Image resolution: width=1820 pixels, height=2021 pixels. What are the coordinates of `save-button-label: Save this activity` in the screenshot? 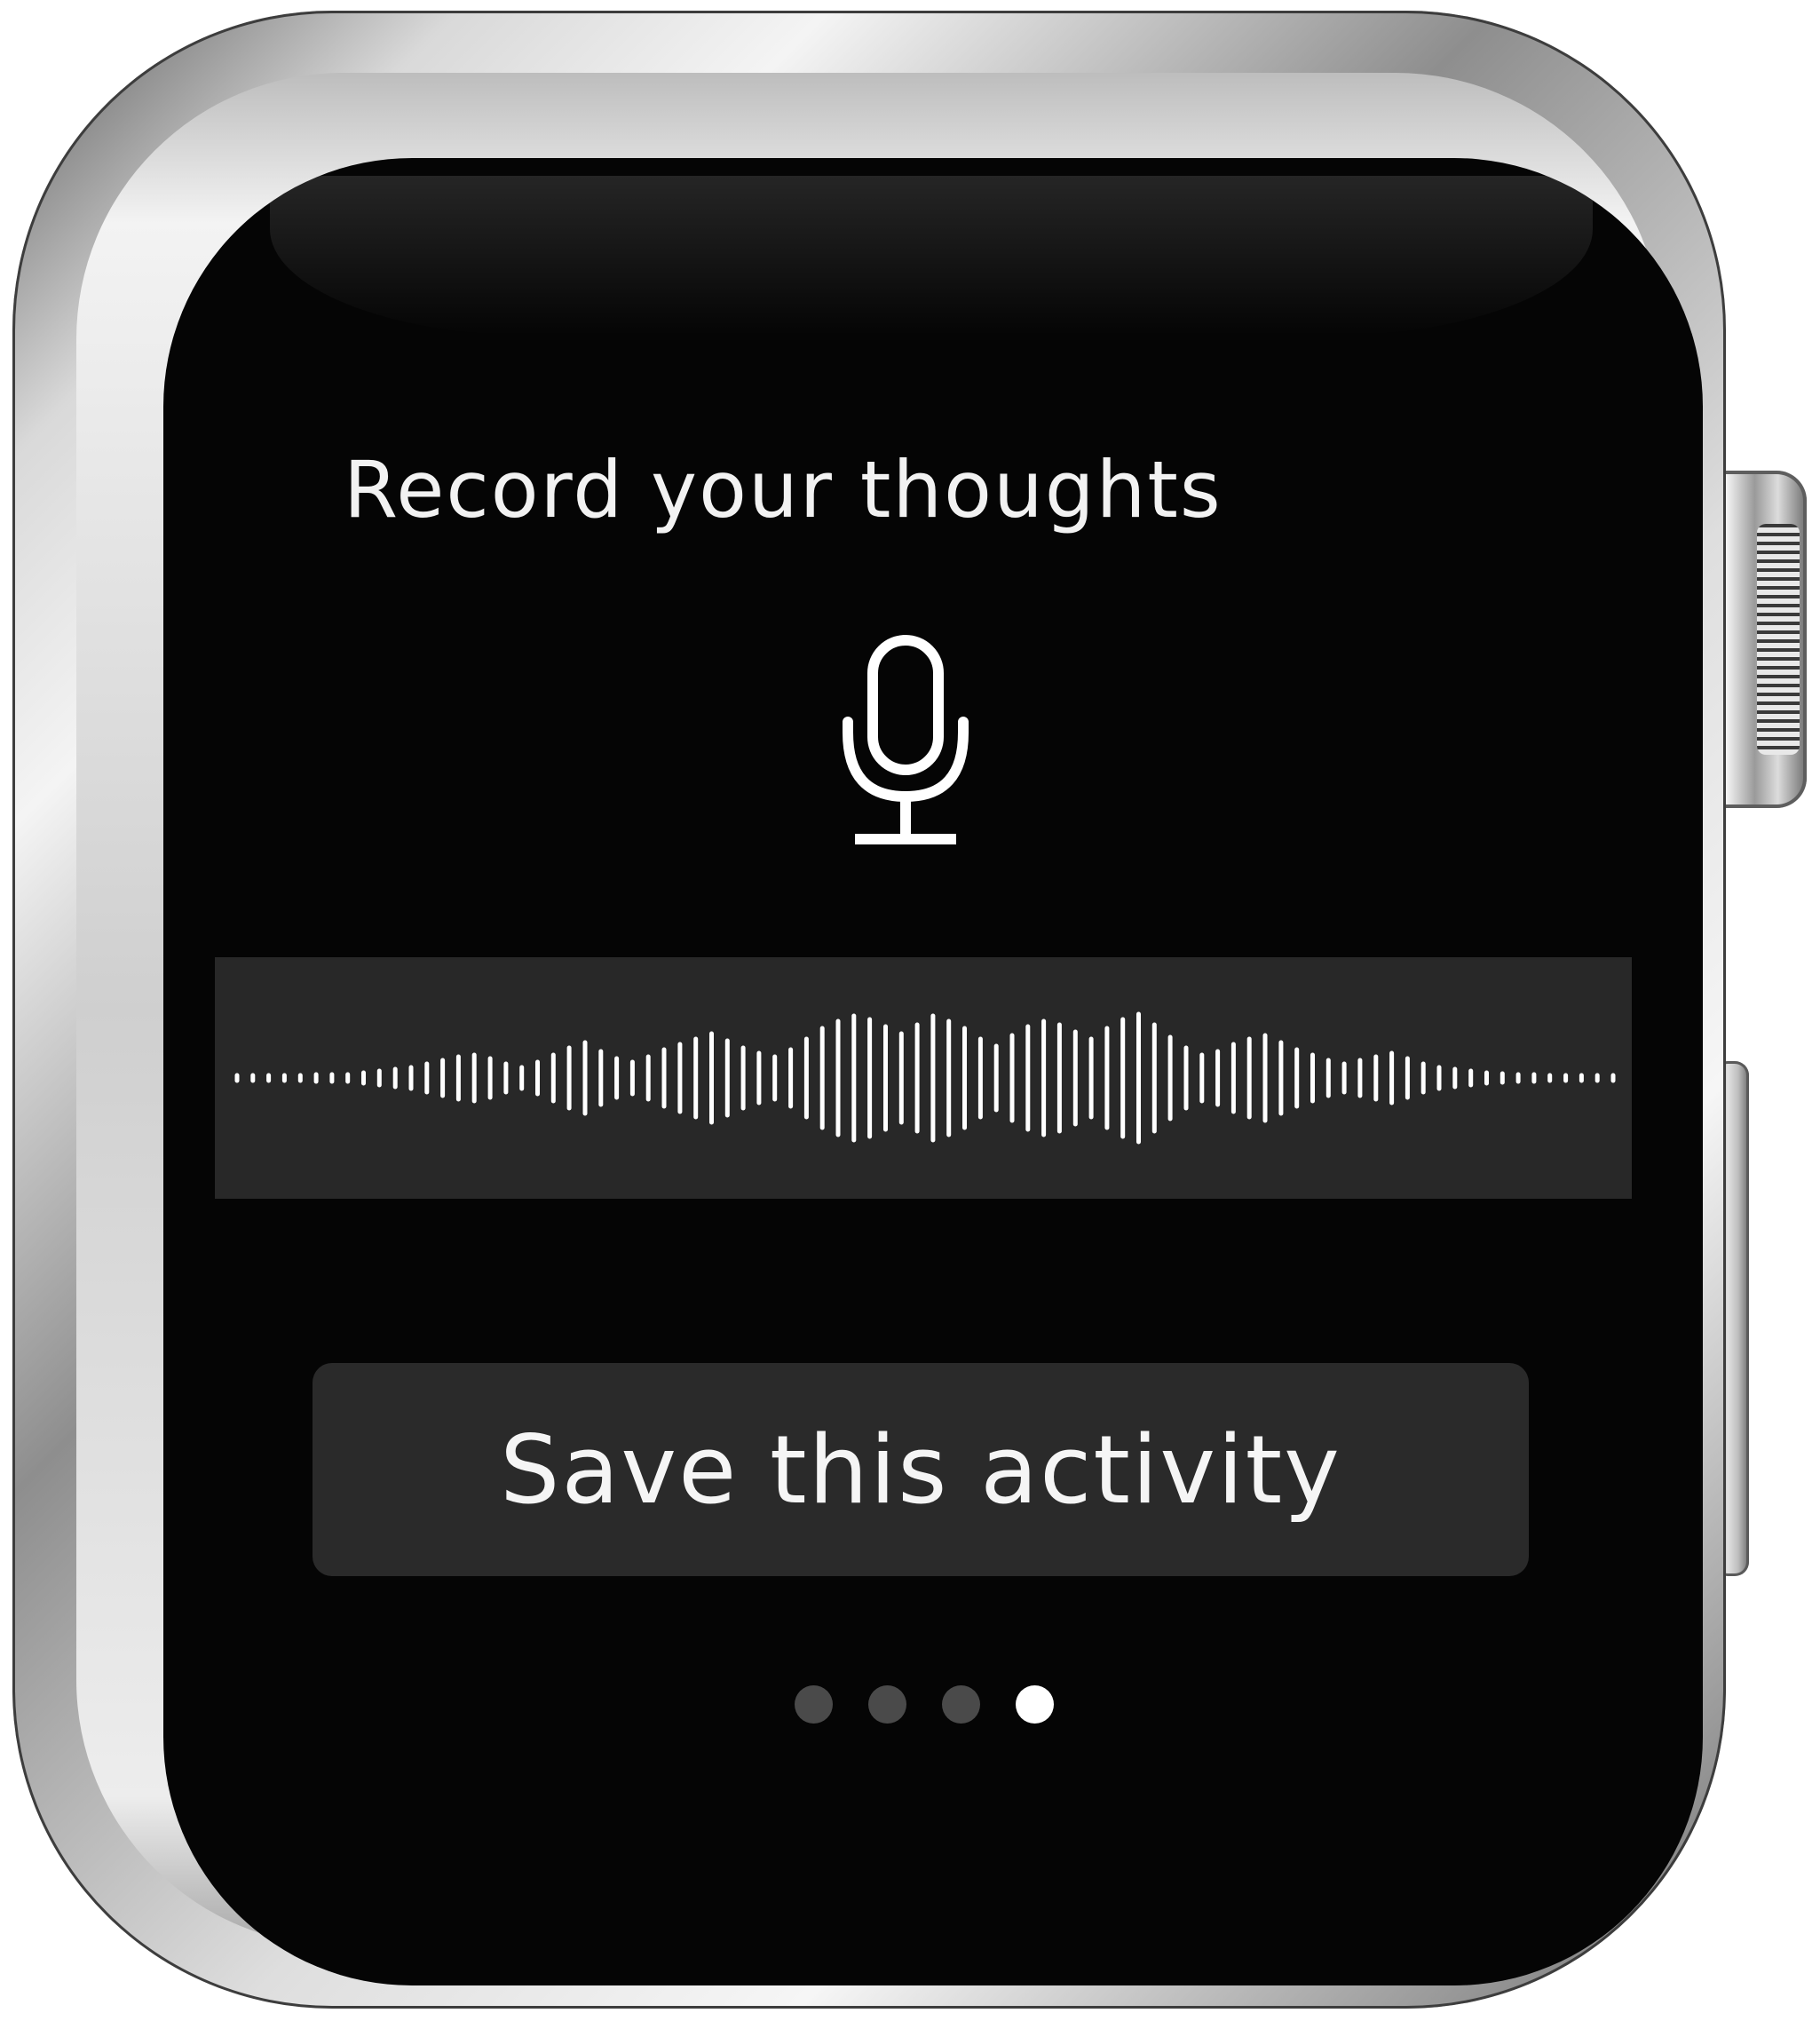 It's located at (920, 1470).